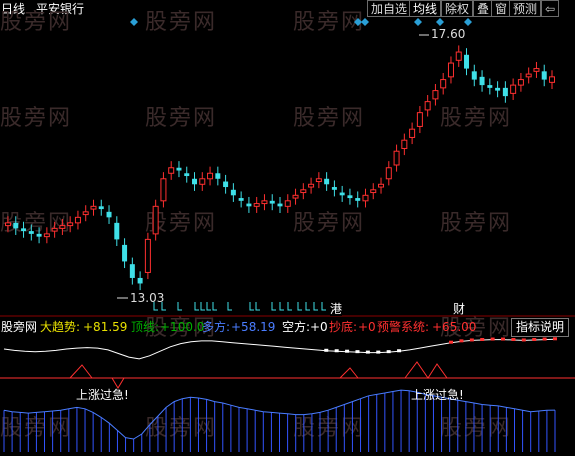 The image size is (575, 456). Describe the element at coordinates (296, 327) in the screenshot. I see `bear-label: 空方:` at that location.